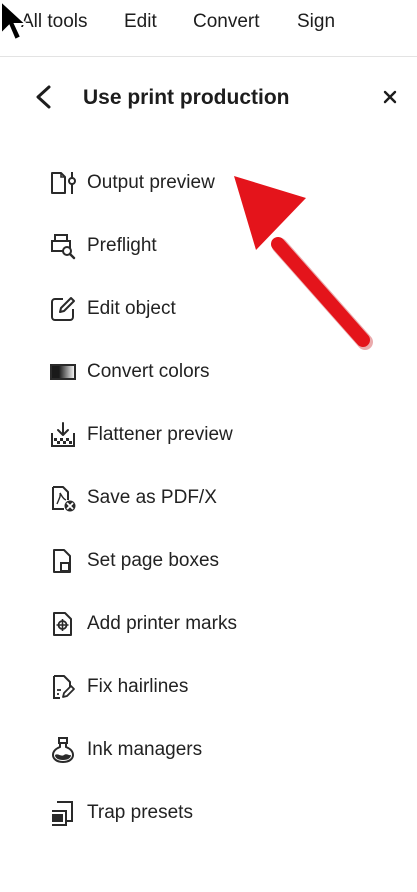 This screenshot has width=417, height=892. Describe the element at coordinates (62, 624) in the screenshot. I see `printer-marks-icon` at that location.